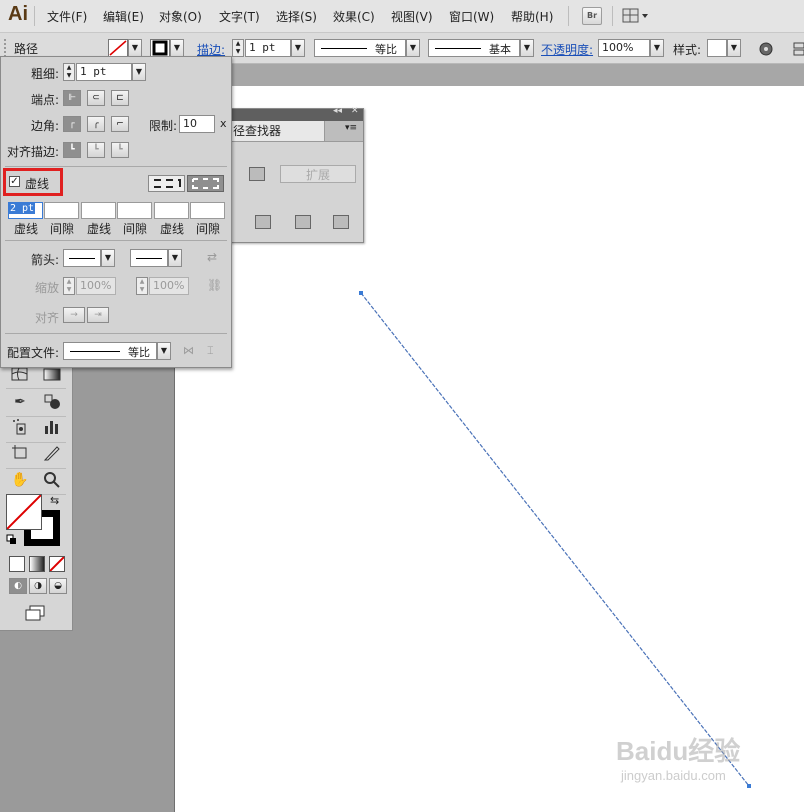 Image resolution: width=804 pixels, height=812 pixels. I want to click on align-dash-corners-button, so click(205, 183).